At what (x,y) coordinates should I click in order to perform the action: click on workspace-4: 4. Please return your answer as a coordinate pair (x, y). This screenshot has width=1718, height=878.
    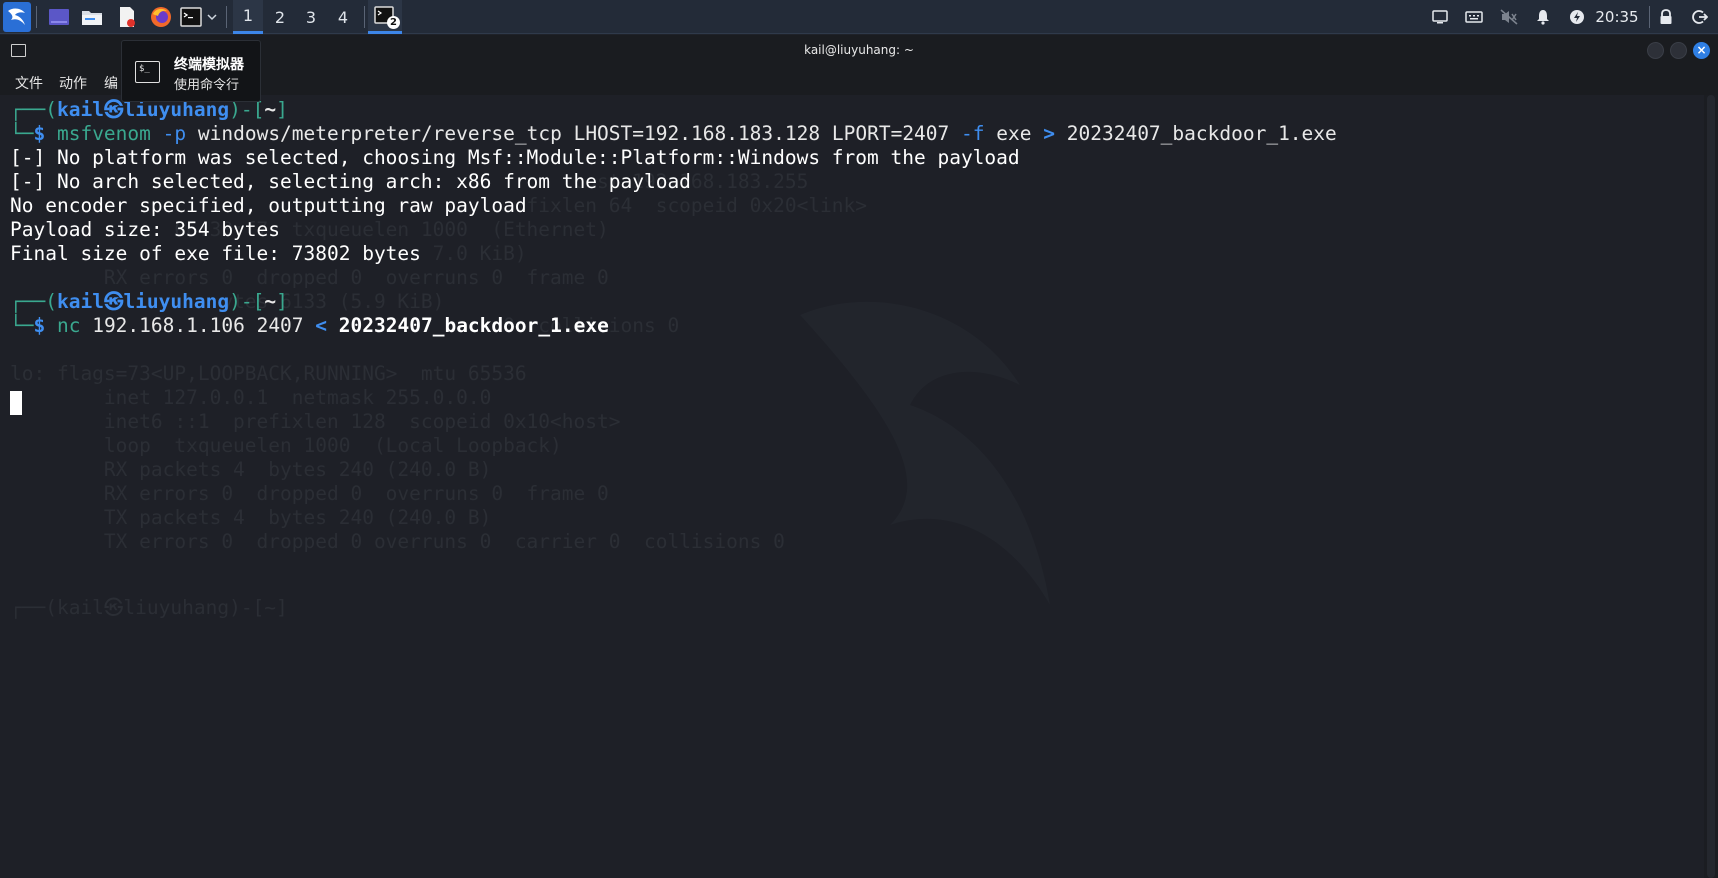
    Looking at the image, I should click on (343, 17).